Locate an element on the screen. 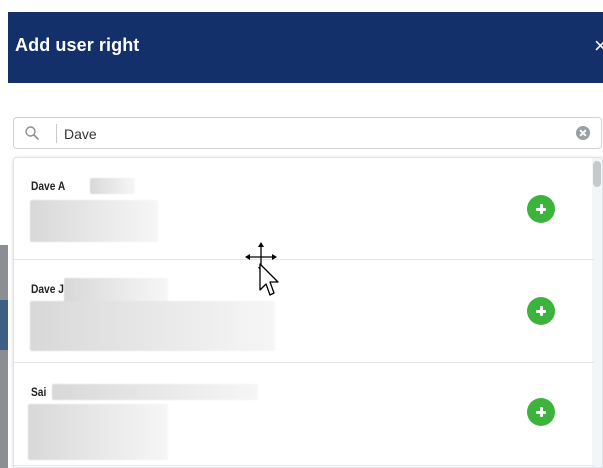 This screenshot has width=603, height=468. user-name: Dave J is located at coordinates (47, 289).